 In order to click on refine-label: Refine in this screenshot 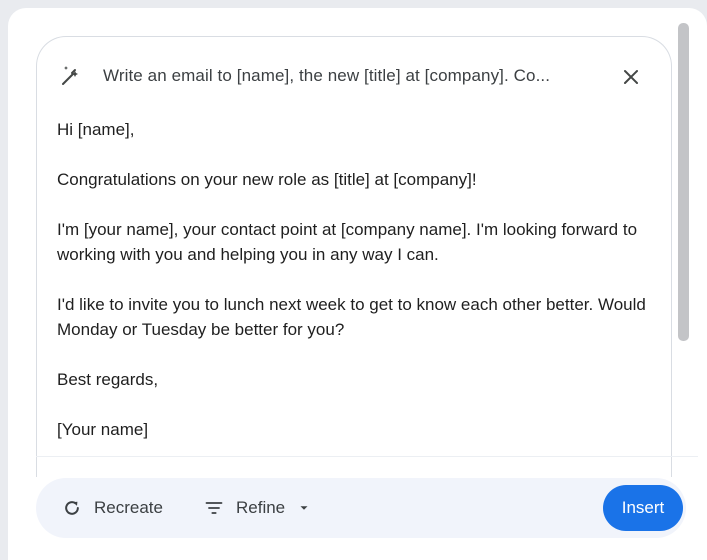, I will do `click(261, 507)`.